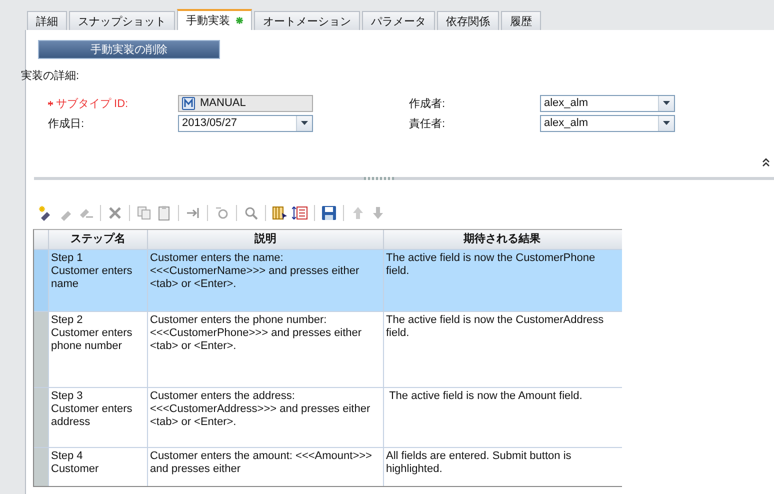  What do you see at coordinates (521, 20) in the screenshot?
I see `tab: 履歴` at bounding box center [521, 20].